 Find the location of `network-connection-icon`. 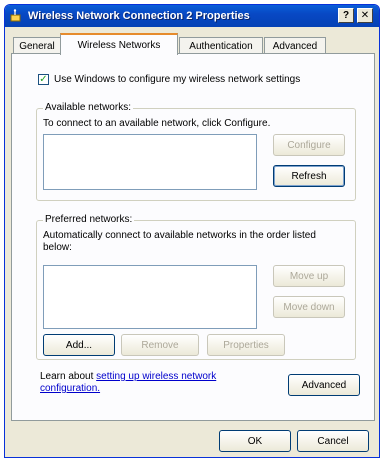

network-connection-icon is located at coordinates (17, 16).